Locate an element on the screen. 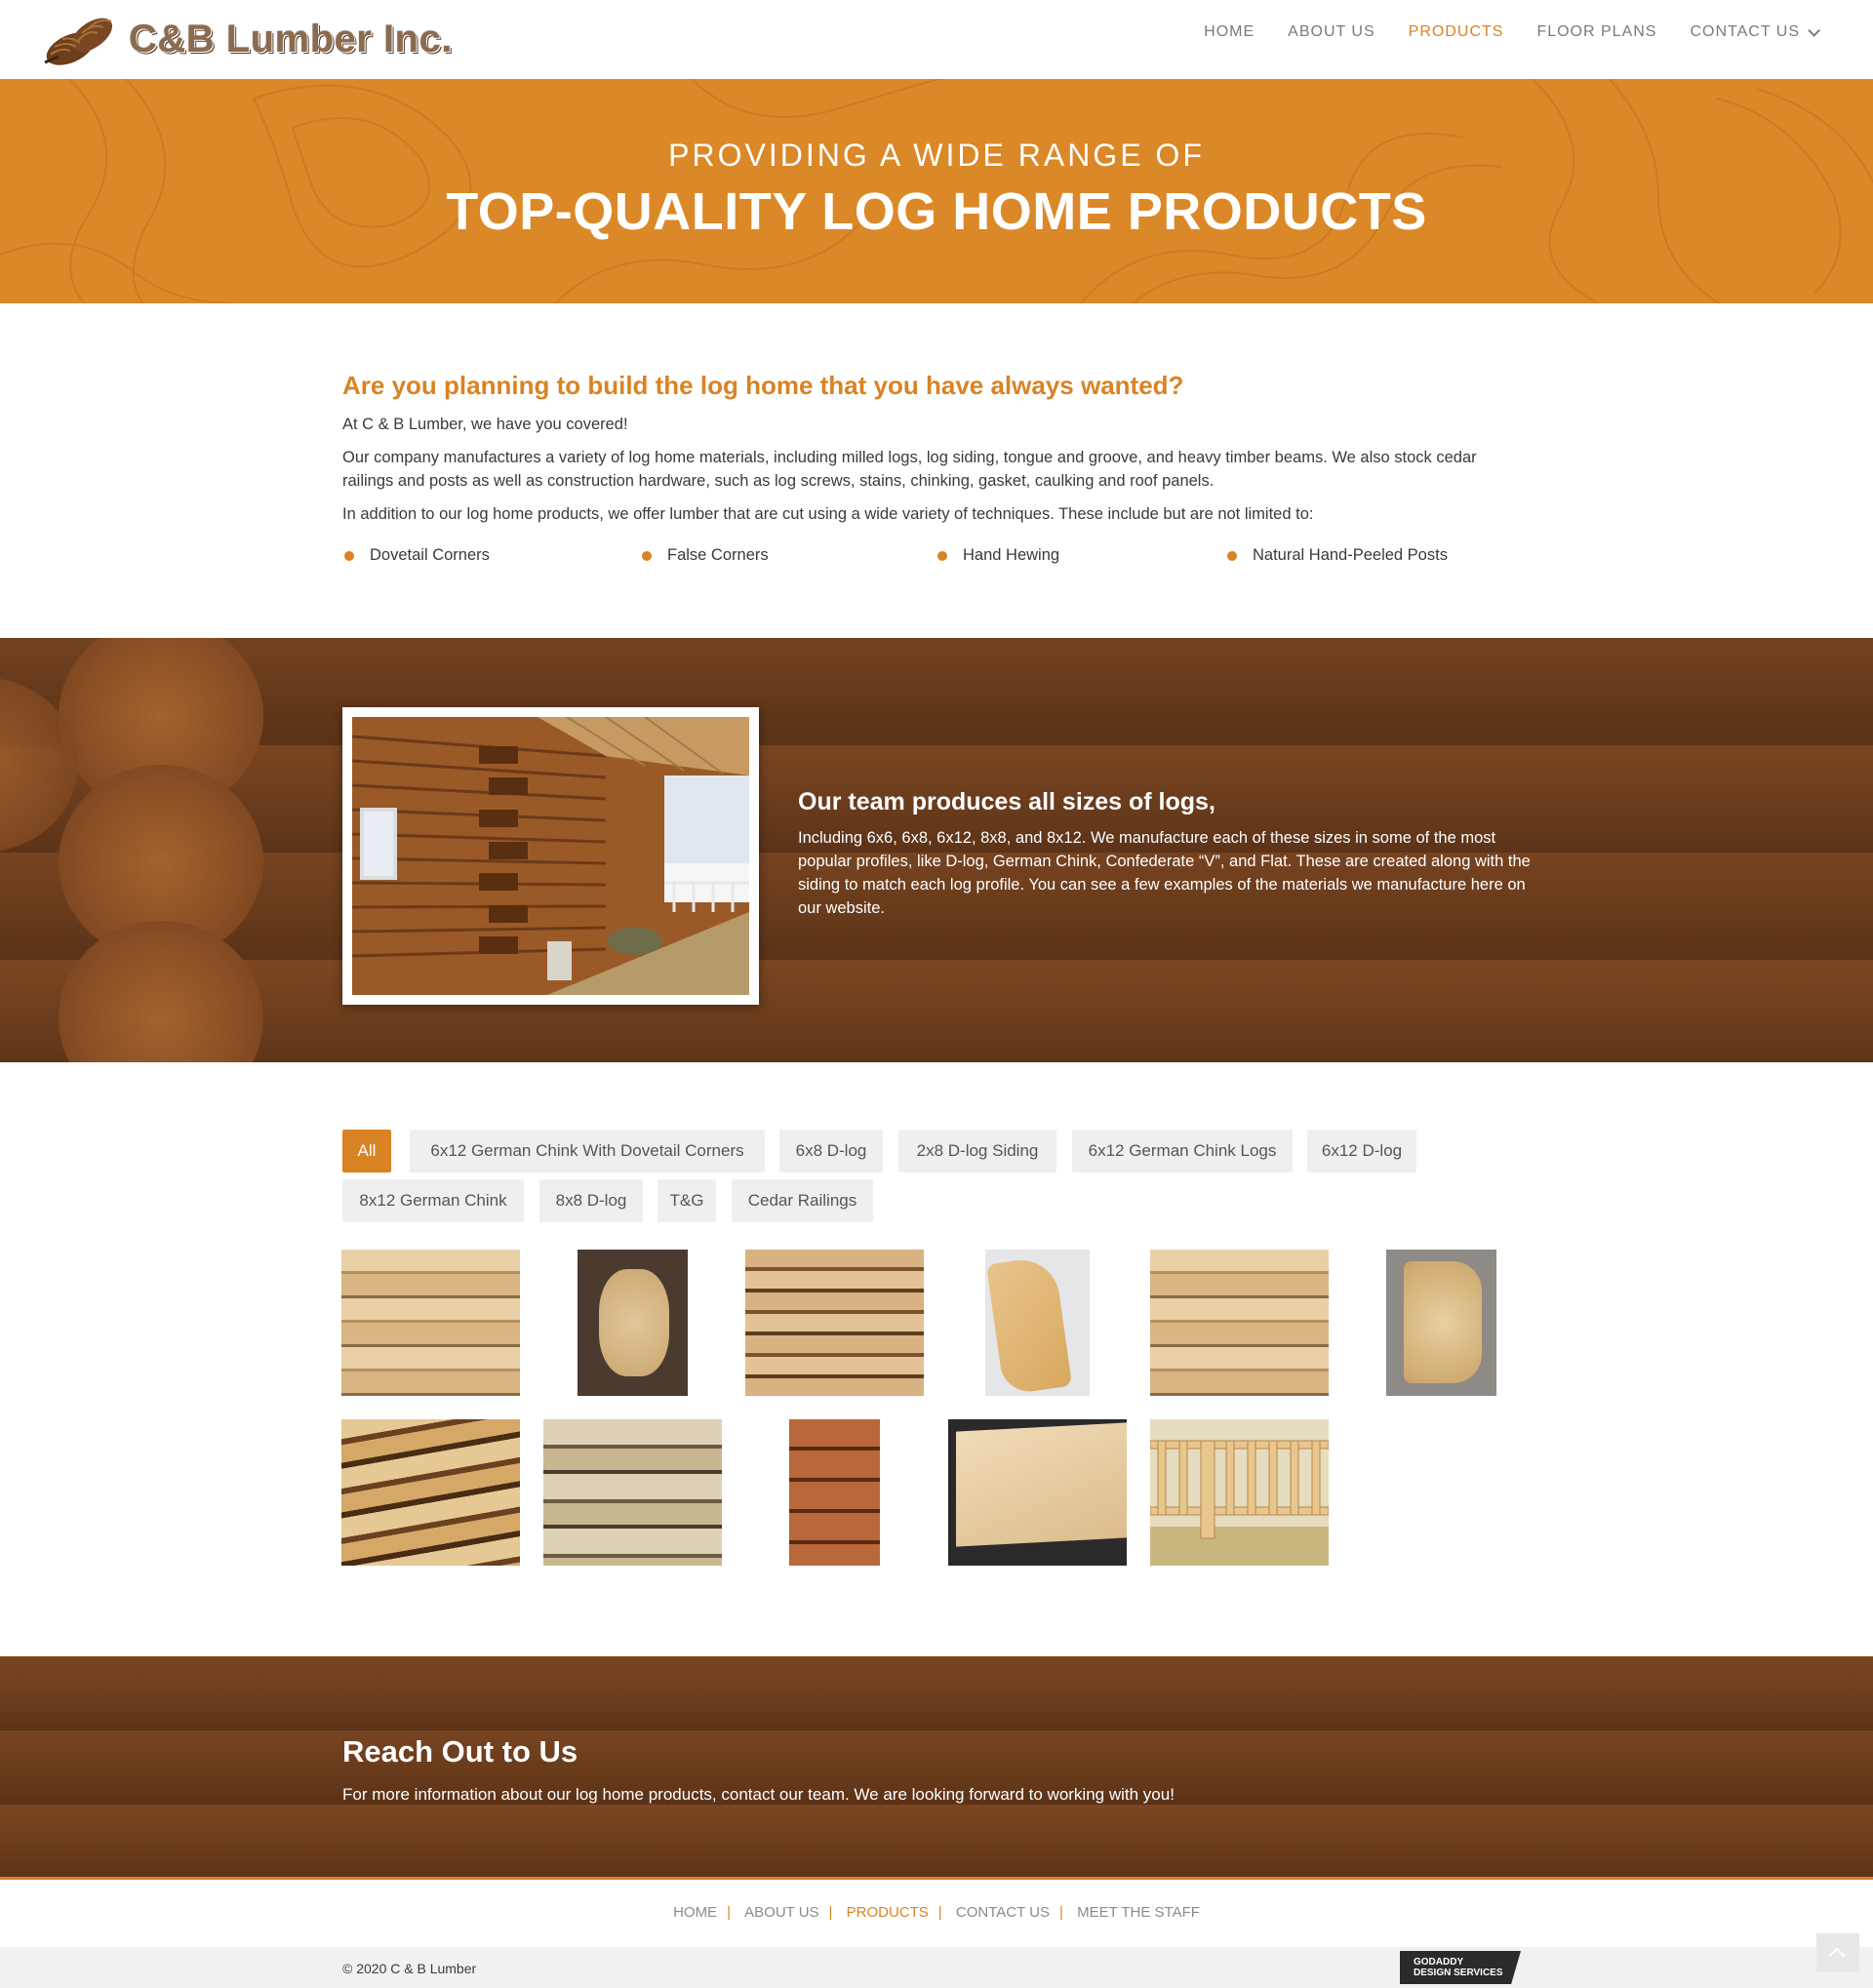  nav-contact-us: CONTACT US is located at coordinates (1755, 32).